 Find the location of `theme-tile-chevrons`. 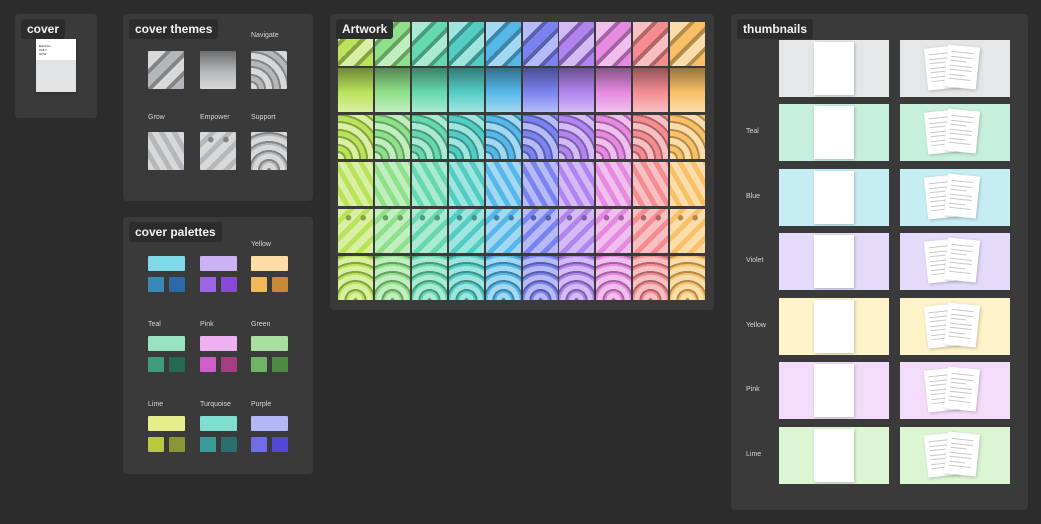

theme-tile-chevrons is located at coordinates (166, 151).